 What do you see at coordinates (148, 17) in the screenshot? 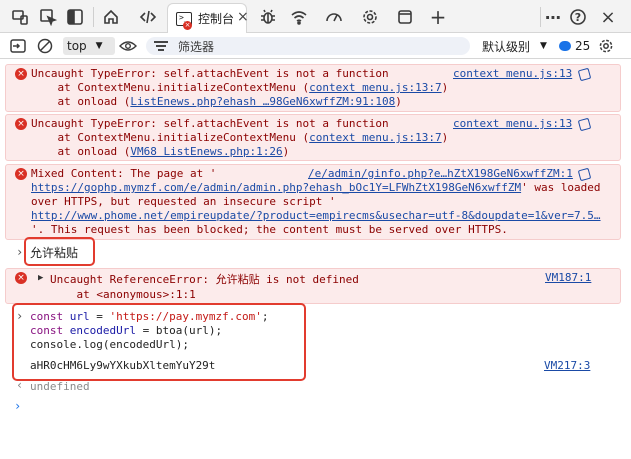
I see `elements-code-icon` at bounding box center [148, 17].